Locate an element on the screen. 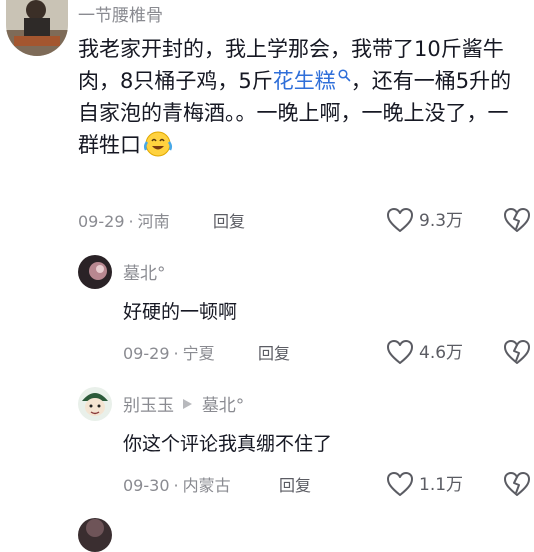 Image resolution: width=534 pixels, height=552 pixels. reply-date: 09-30 is located at coordinates (146, 485).